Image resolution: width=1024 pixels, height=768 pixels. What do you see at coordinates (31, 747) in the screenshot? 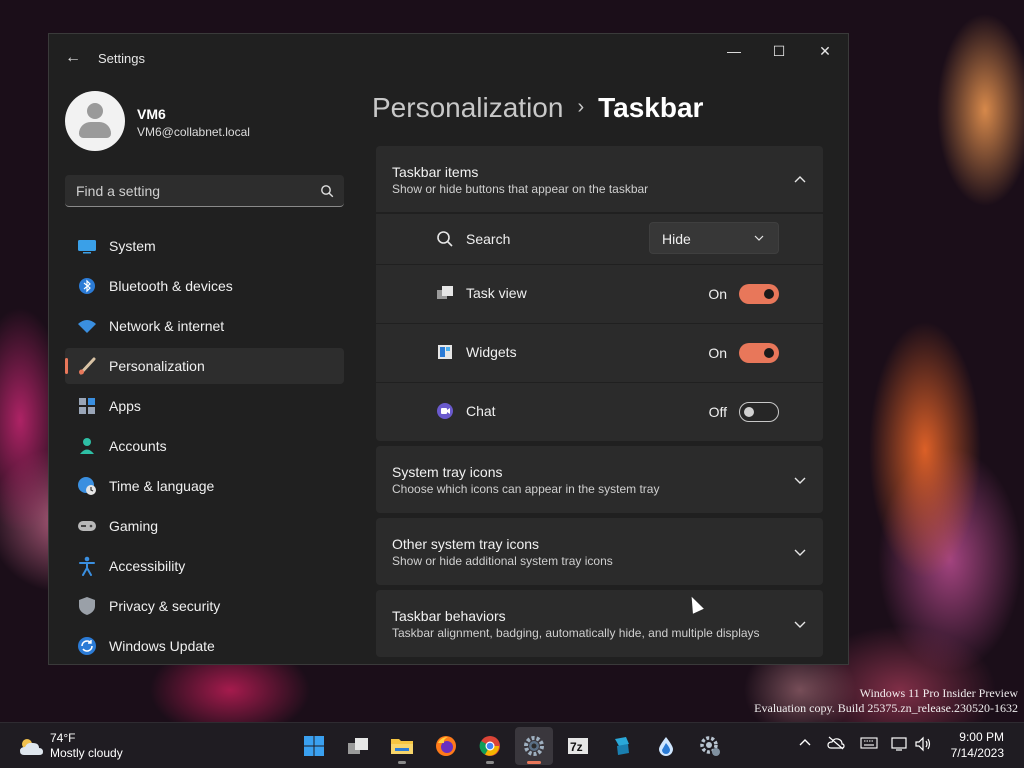
I see `cloud-sun-icon` at bounding box center [31, 747].